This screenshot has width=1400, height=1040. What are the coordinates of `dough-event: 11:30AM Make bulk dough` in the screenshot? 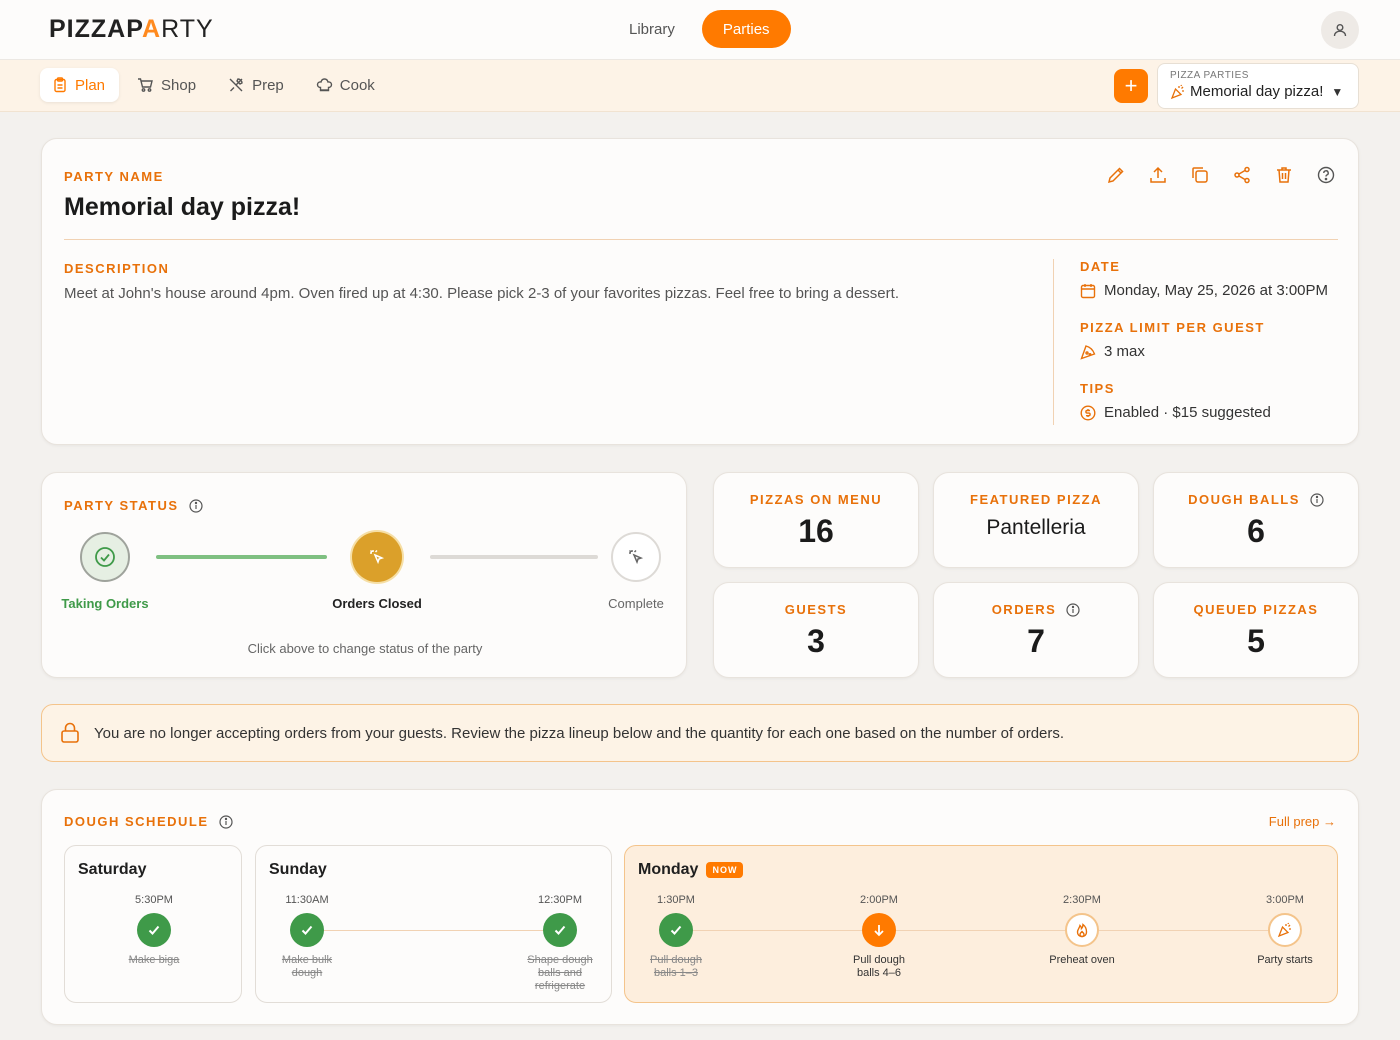 It's located at (307, 937).